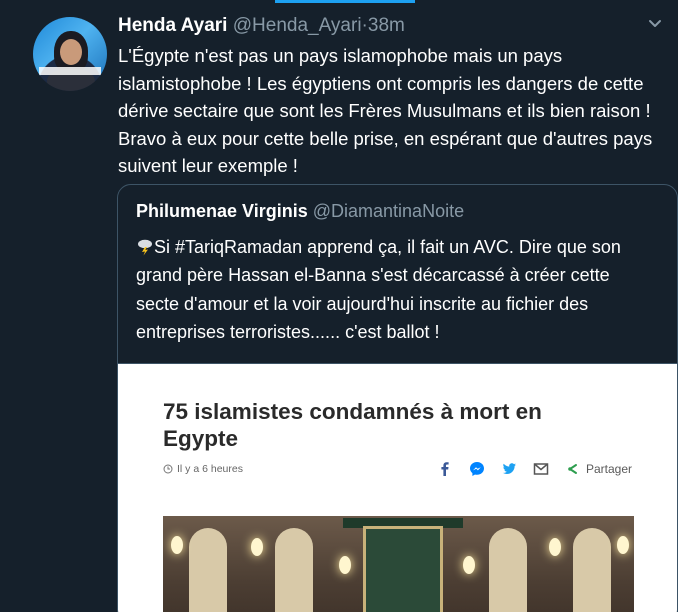 This screenshot has width=678, height=612. What do you see at coordinates (210, 469) in the screenshot?
I see `article-timestamp: Il y a 6 heures` at bounding box center [210, 469].